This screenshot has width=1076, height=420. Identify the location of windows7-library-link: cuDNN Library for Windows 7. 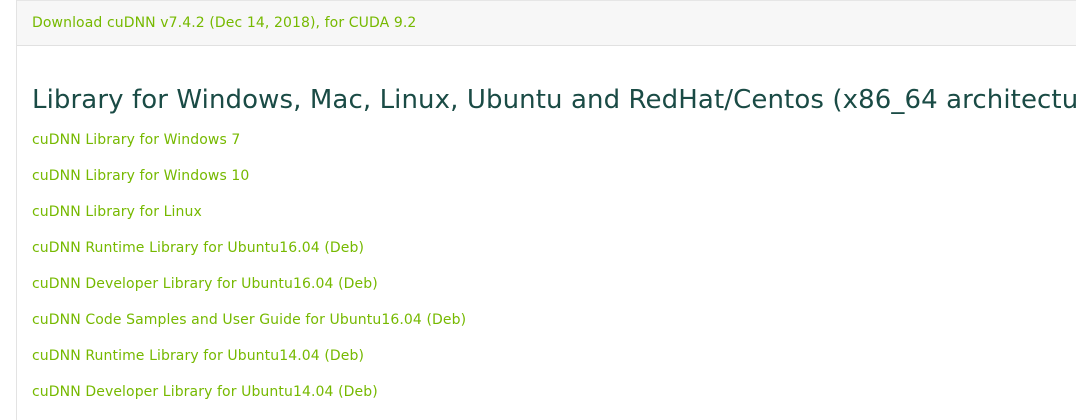
(136, 140).